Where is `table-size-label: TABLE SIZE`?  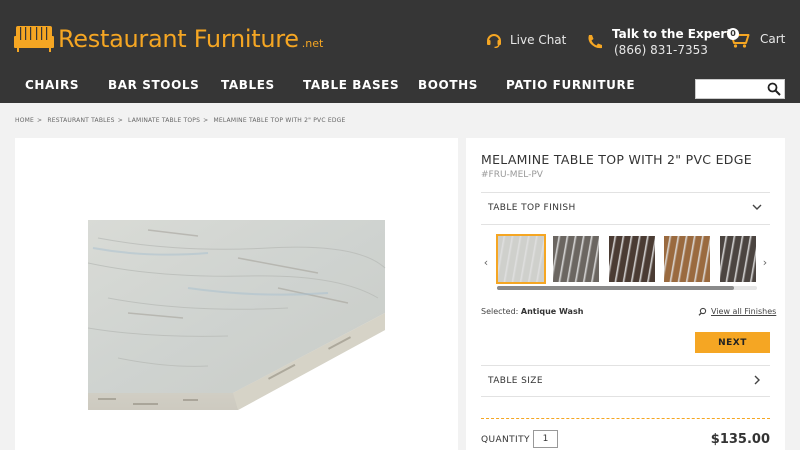 table-size-label: TABLE SIZE is located at coordinates (515, 381).